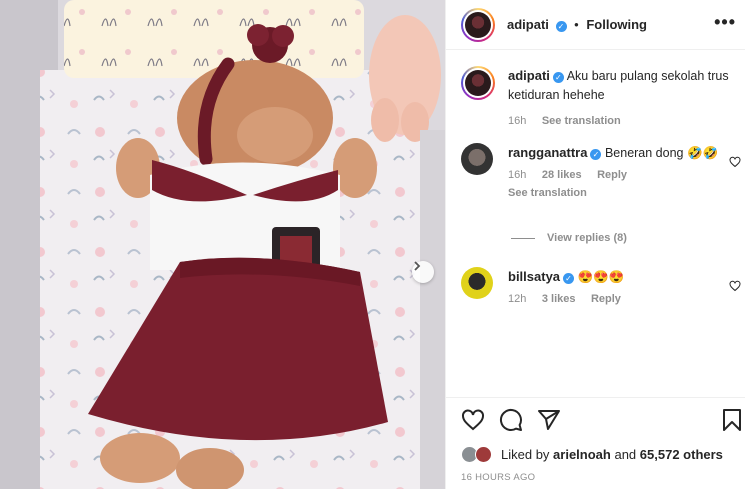 The image size is (745, 489). Describe the element at coordinates (423, 272) in the screenshot. I see `next-photo-button` at that location.